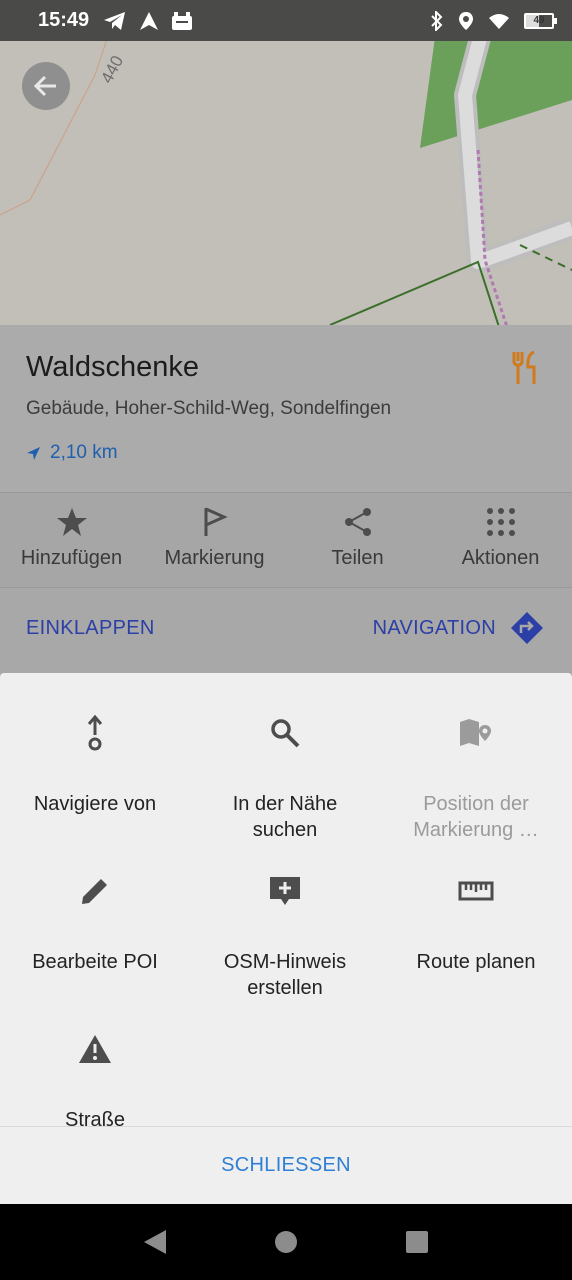 Image resolution: width=572 pixels, height=1280 pixels. I want to click on navigation-button: NAVIGATION, so click(458, 628).